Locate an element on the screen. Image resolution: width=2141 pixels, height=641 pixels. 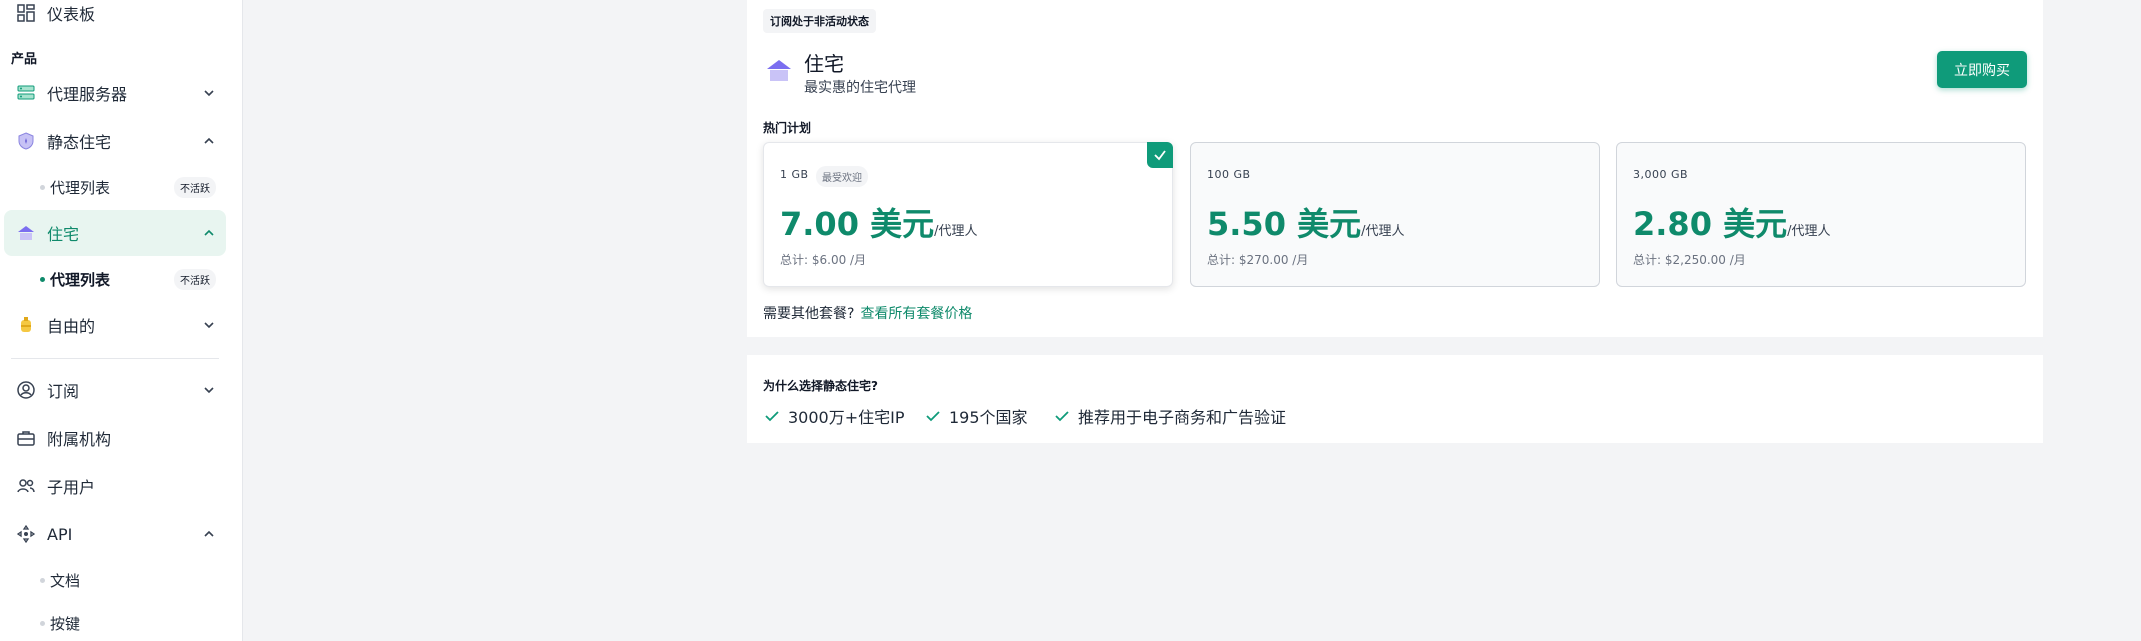
briefcase-icon is located at coordinates (26, 438).